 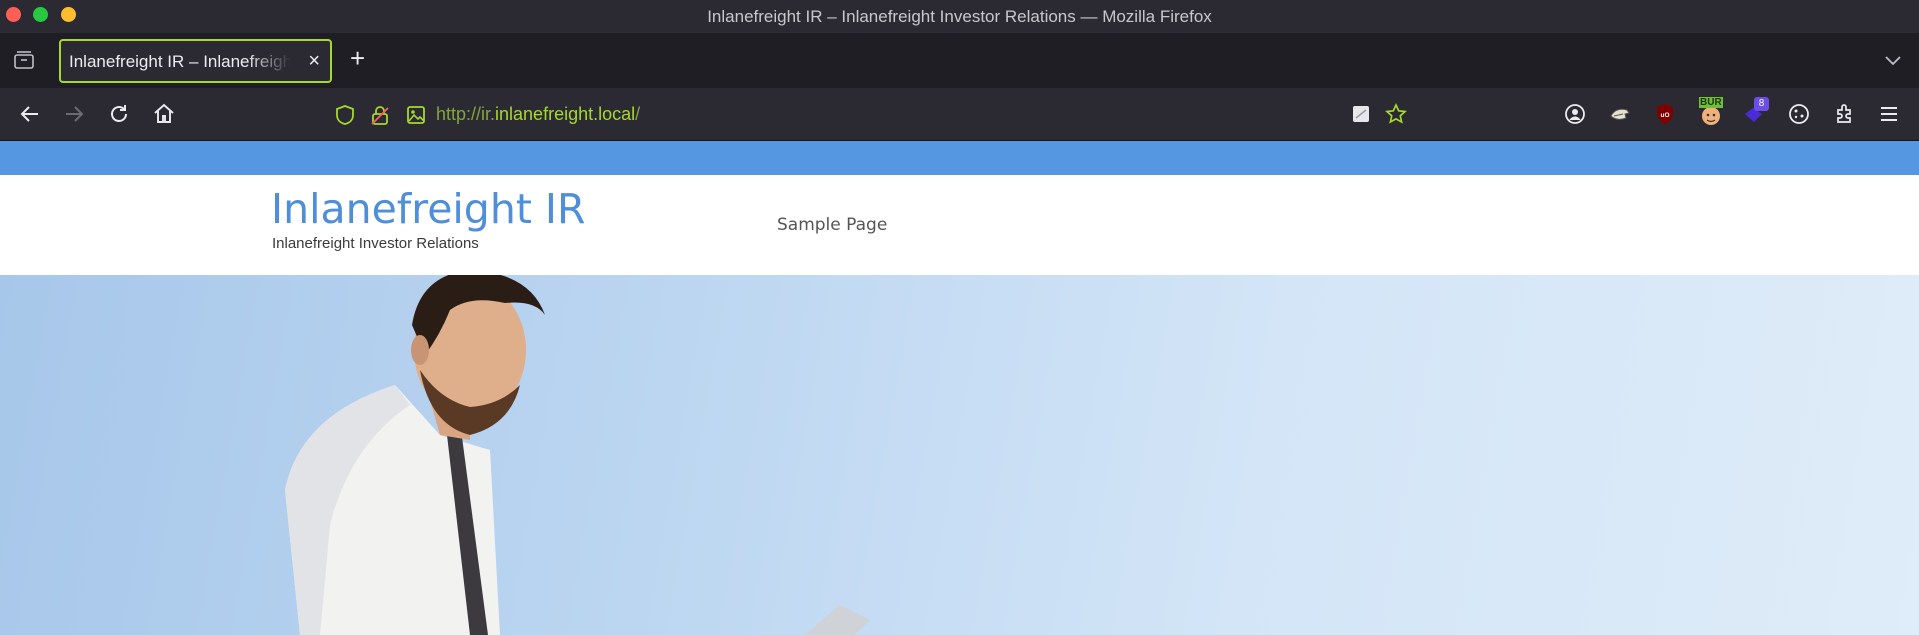 I want to click on cookie-icon, so click(x=1799, y=114).